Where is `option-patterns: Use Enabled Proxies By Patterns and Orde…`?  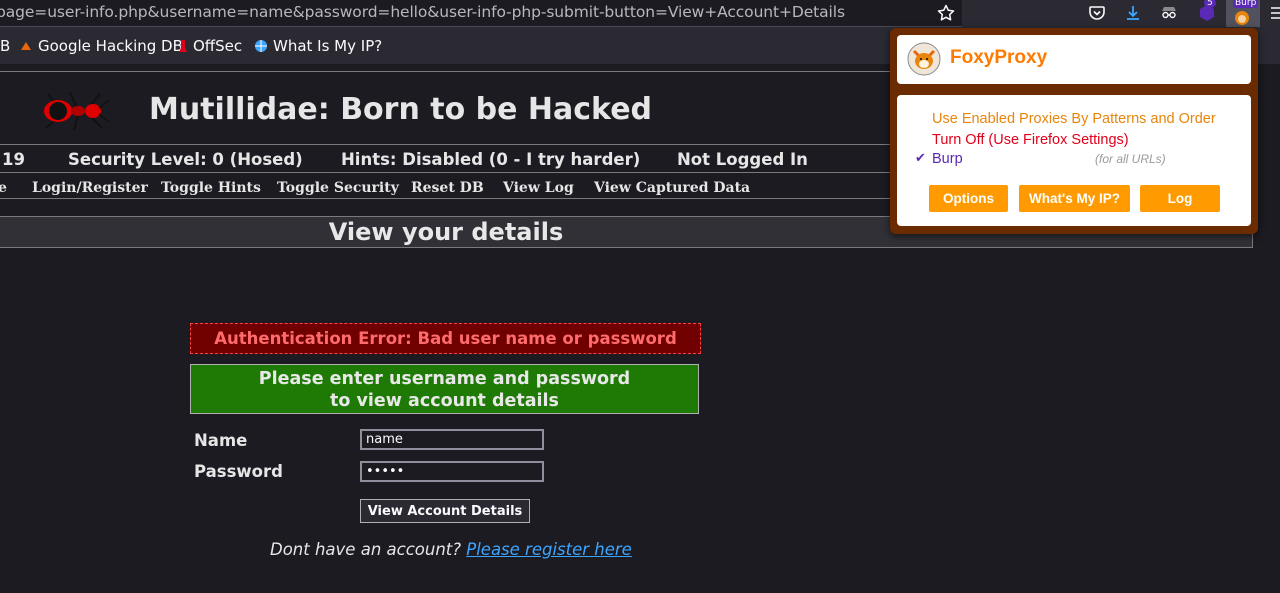 option-patterns: Use Enabled Proxies By Patterns and Orde… is located at coordinates (1074, 119).